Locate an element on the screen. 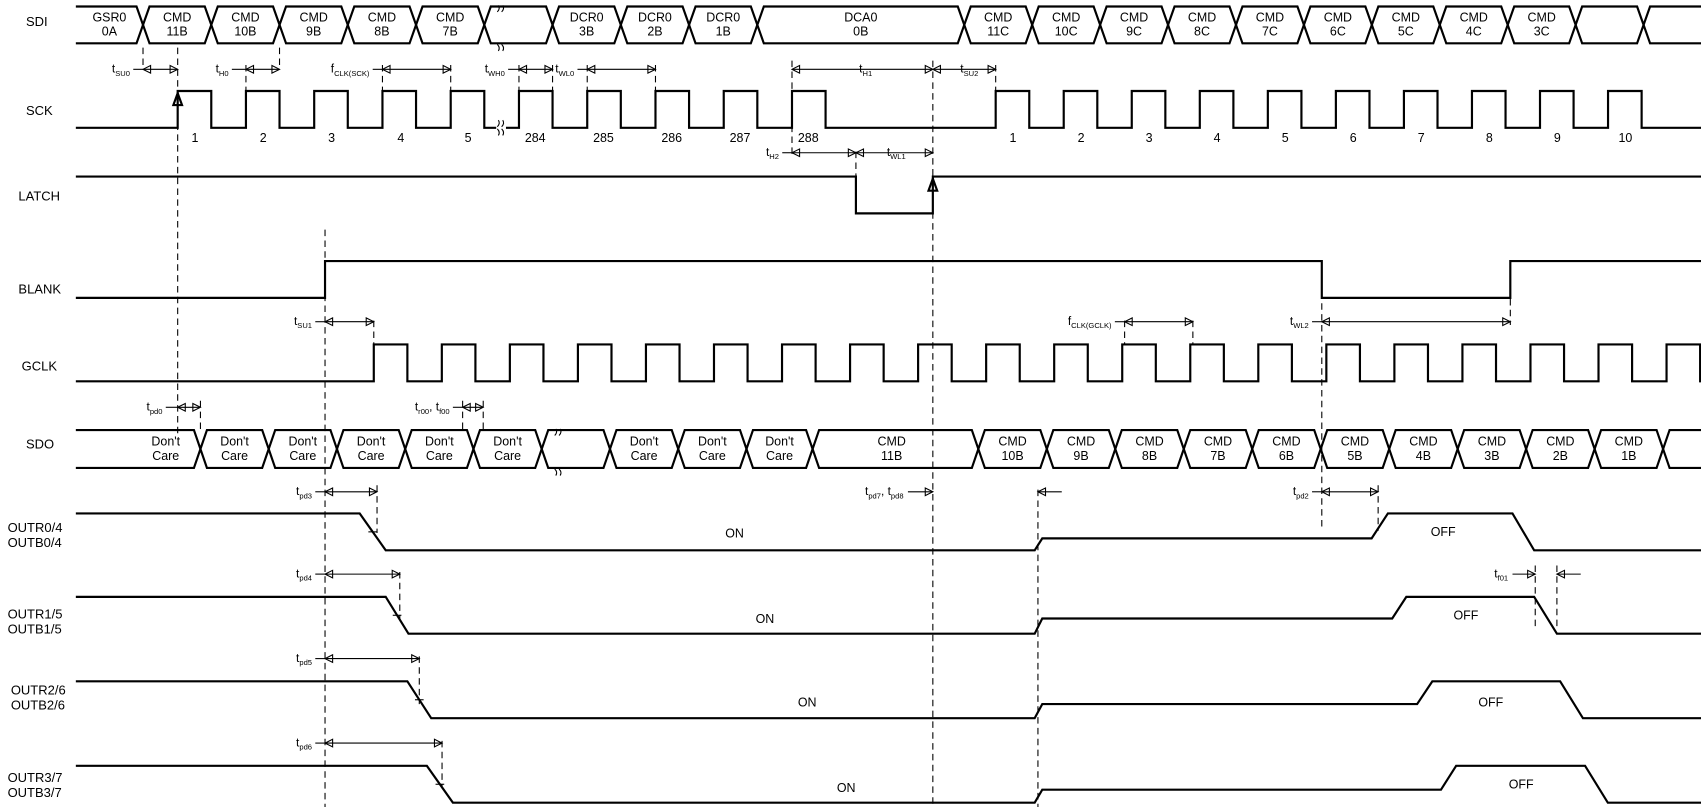 Image resolution: width=1701 pixels, height=807 pixels. sdo-break-mark-bottom is located at coordinates (558, 472).